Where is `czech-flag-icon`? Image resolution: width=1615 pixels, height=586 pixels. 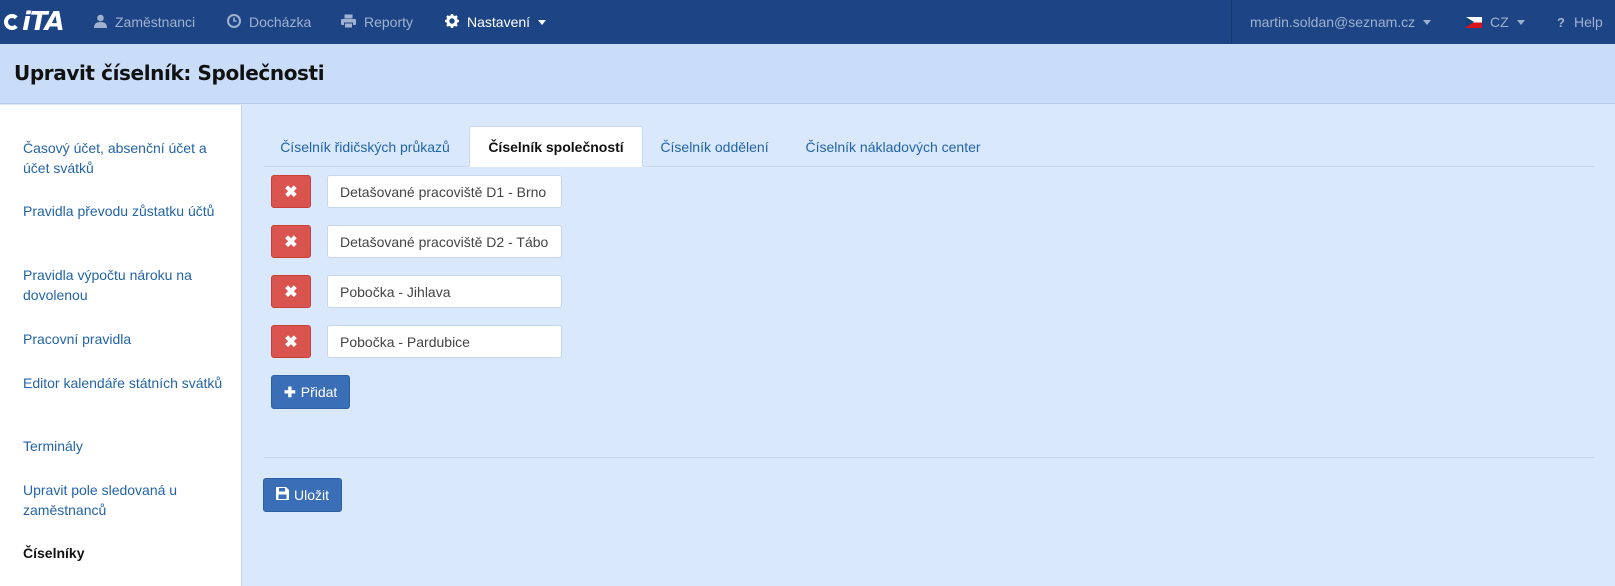
czech-flag-icon is located at coordinates (1474, 22).